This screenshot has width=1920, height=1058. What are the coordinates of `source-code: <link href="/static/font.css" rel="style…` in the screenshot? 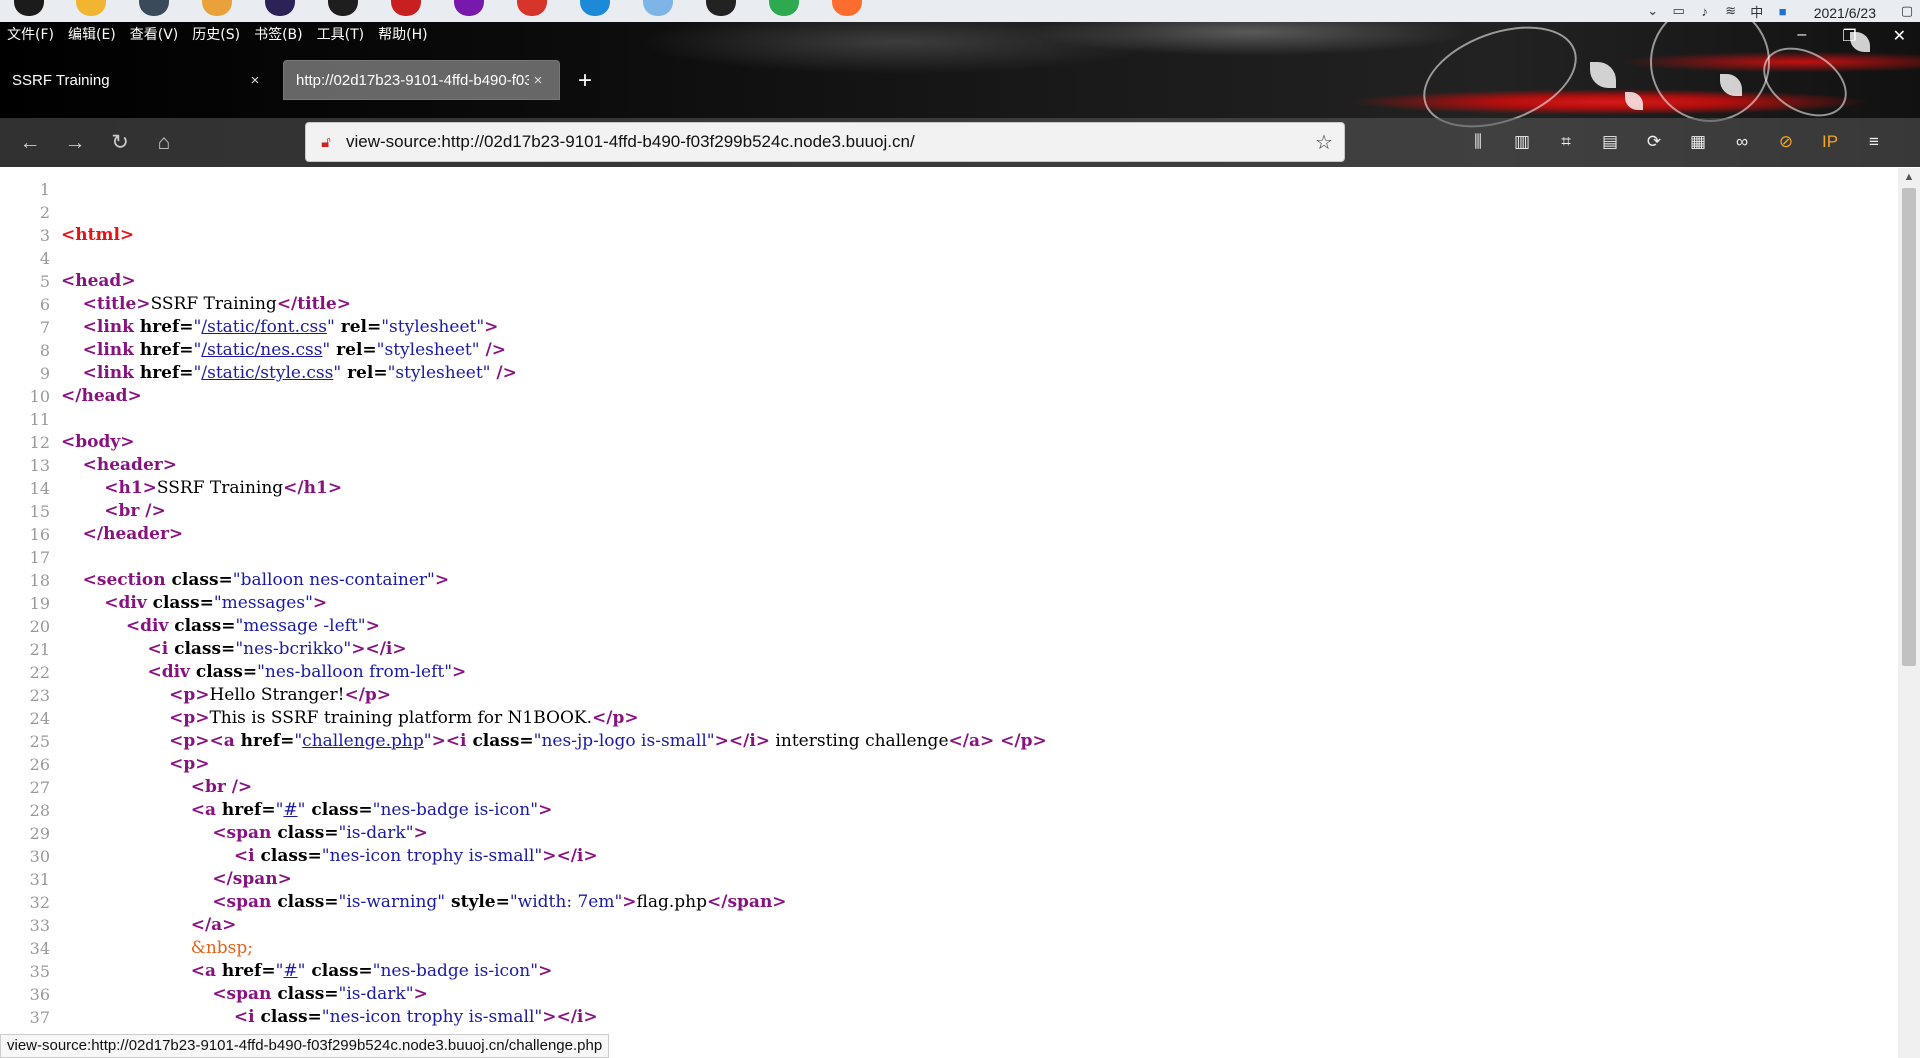 It's located at (280, 327).